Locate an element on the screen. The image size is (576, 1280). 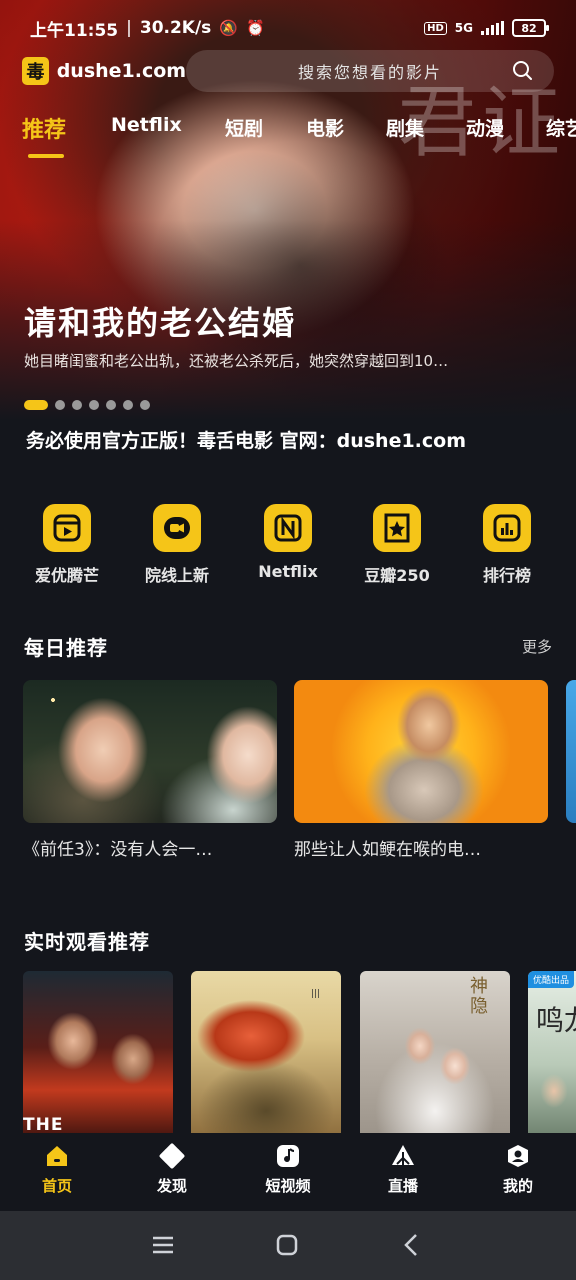
battery-level: 82 is located at coordinates (529, 28).